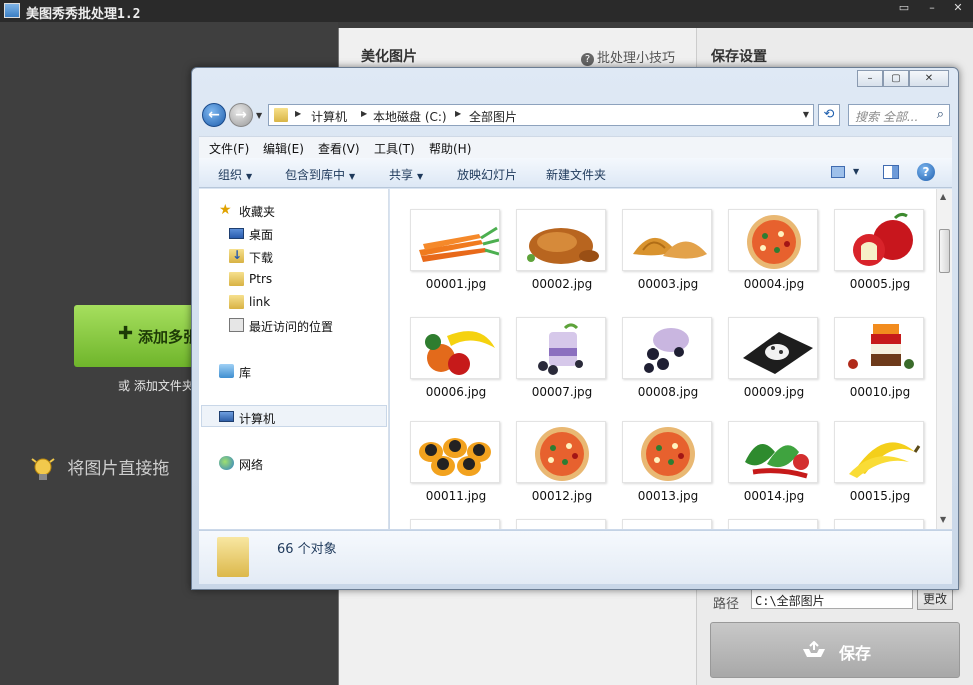 The height and width of the screenshot is (685, 973). Describe the element at coordinates (958, 8) in the screenshot. I see `close-icon: ✕` at that location.